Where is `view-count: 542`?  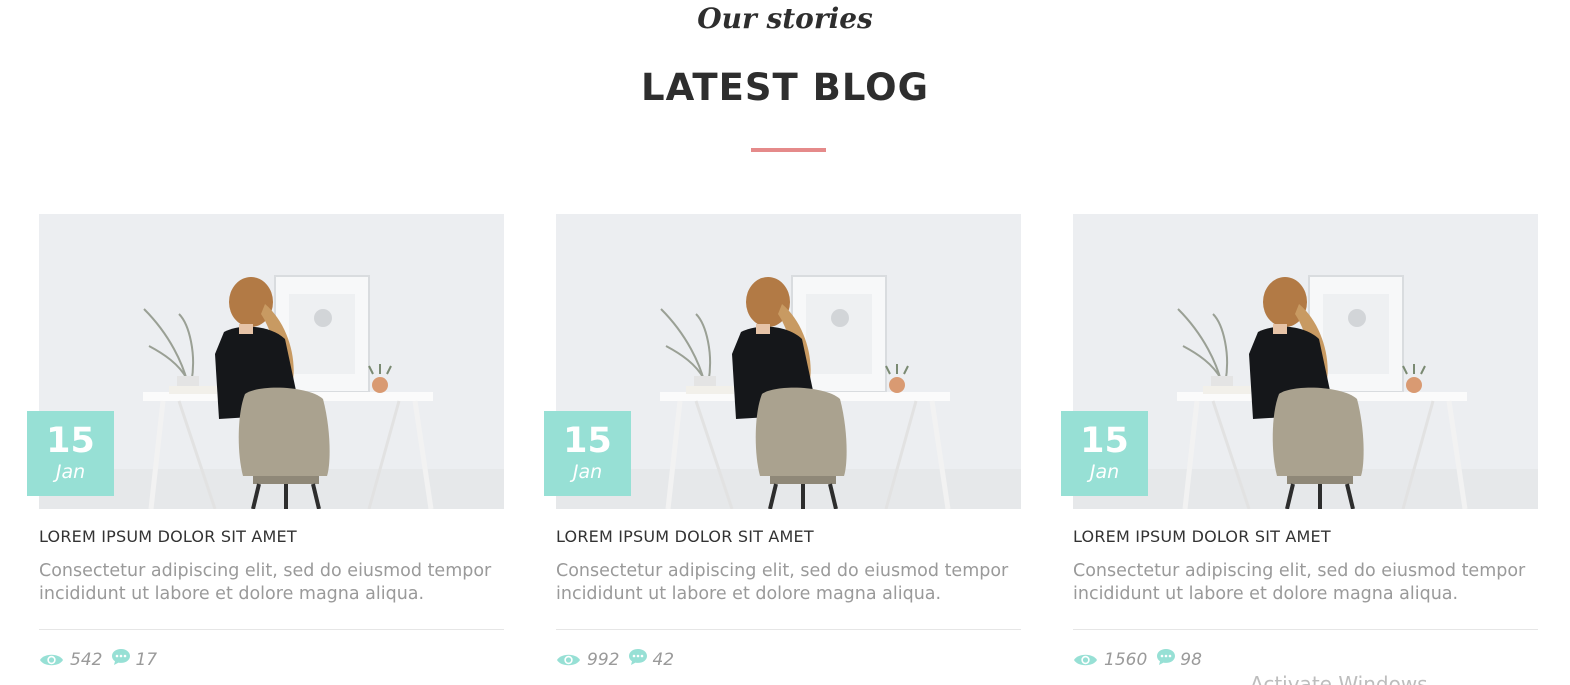 view-count: 542 is located at coordinates (86, 660).